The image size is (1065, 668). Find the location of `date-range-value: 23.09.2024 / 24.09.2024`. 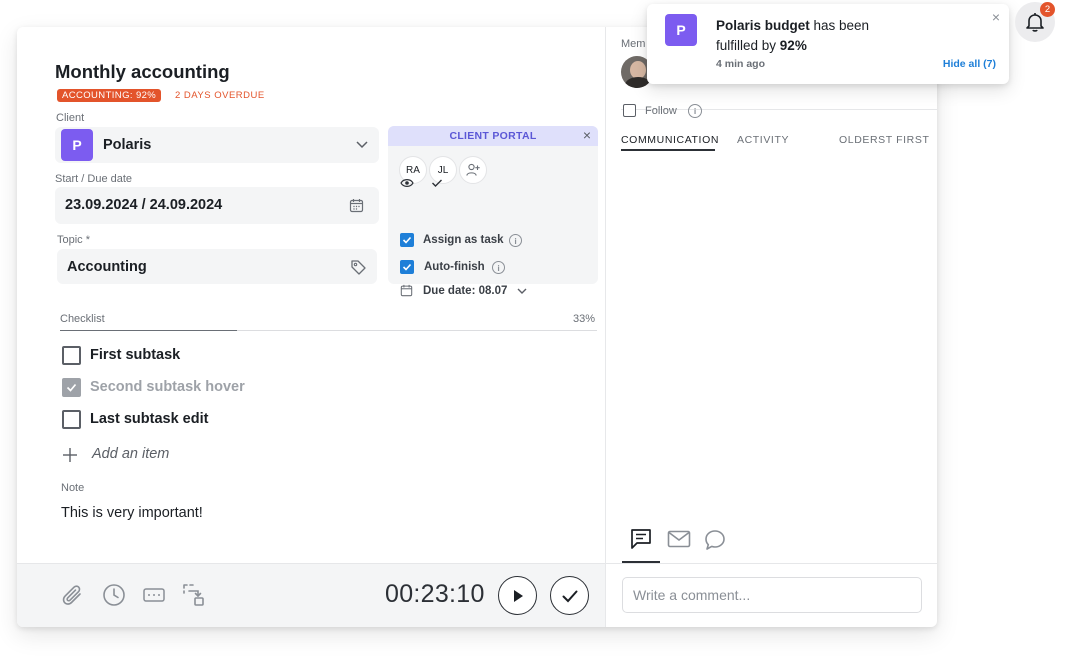

date-range-value: 23.09.2024 / 24.09.2024 is located at coordinates (144, 205).